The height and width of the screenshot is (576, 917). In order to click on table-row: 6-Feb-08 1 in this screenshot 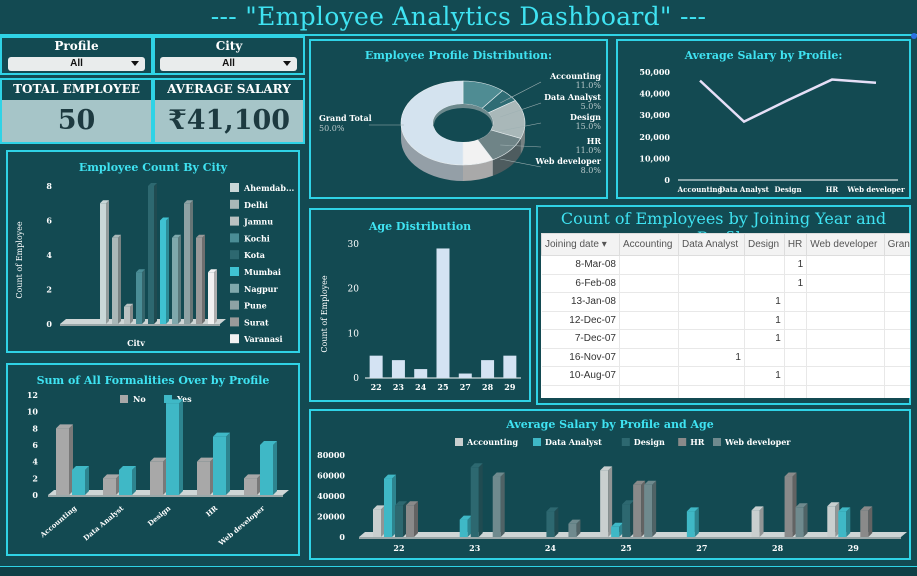, I will do `click(725, 283)`.